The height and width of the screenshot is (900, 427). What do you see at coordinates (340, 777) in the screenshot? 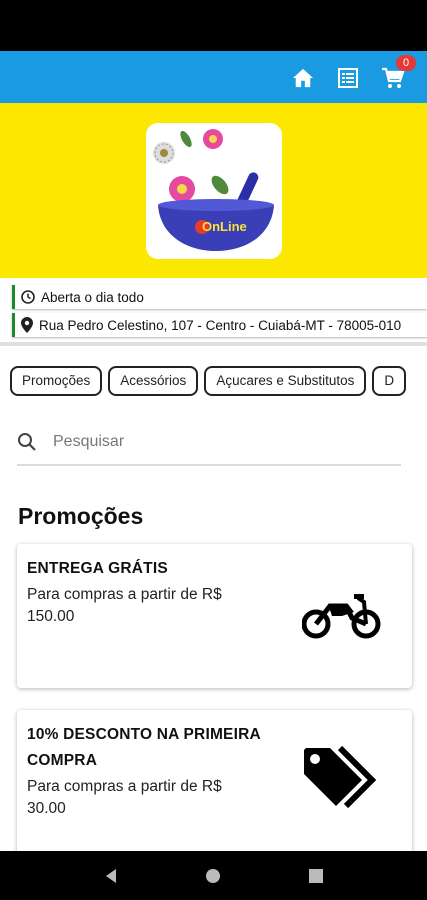
I see `tags-icon` at bounding box center [340, 777].